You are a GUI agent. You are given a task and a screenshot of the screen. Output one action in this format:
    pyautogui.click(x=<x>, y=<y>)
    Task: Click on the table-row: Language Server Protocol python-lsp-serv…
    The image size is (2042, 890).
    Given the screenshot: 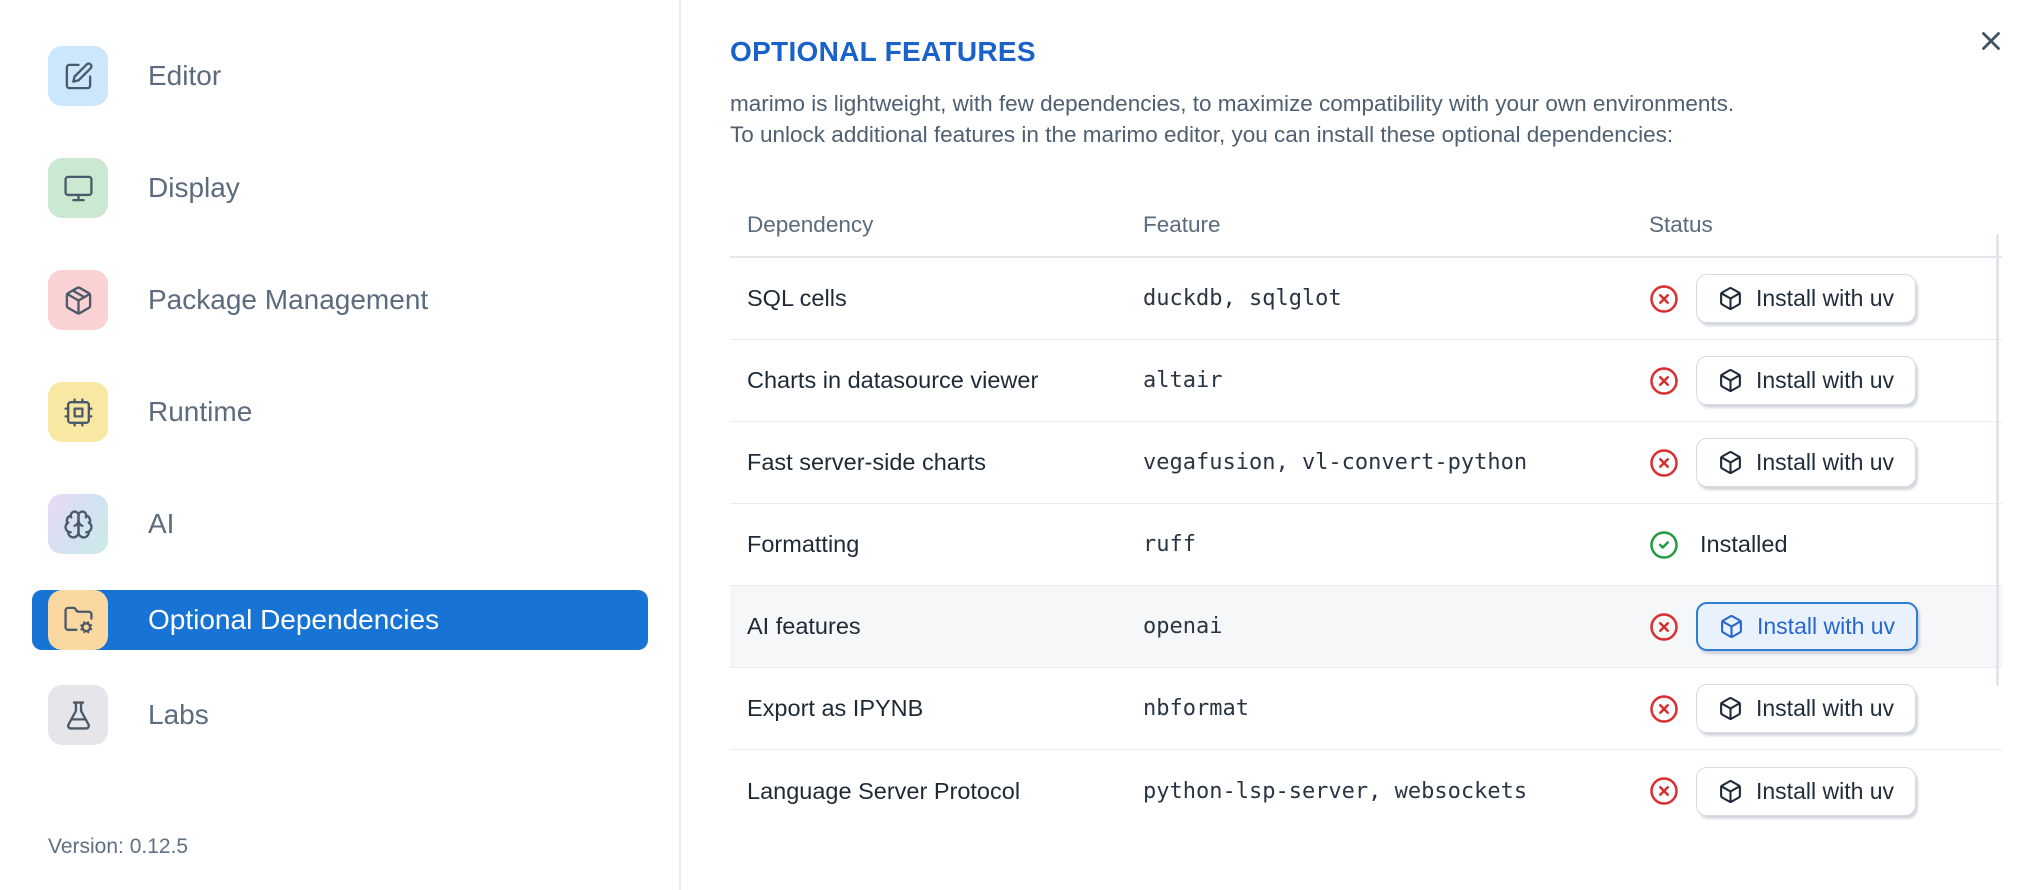 What is the action you would take?
    pyautogui.click(x=1366, y=791)
    